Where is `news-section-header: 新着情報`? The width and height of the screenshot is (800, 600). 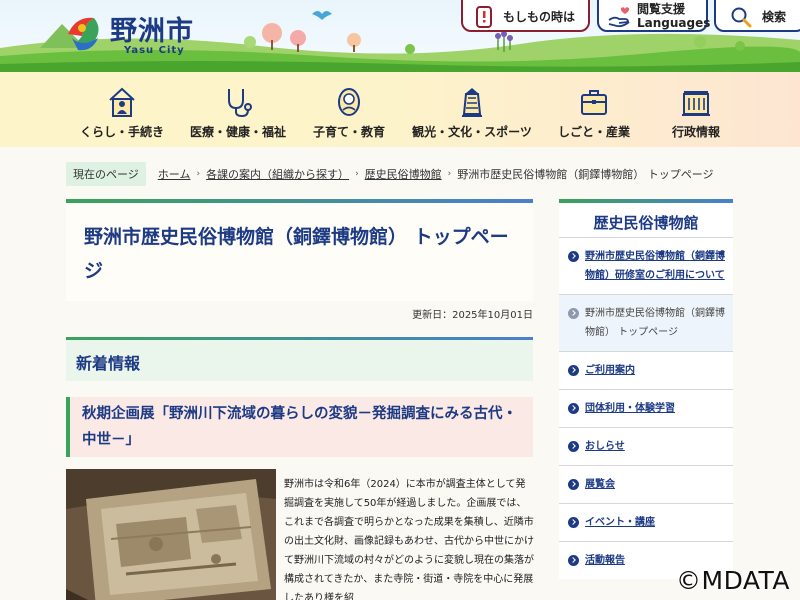 news-section-header: 新着情報 is located at coordinates (299, 359).